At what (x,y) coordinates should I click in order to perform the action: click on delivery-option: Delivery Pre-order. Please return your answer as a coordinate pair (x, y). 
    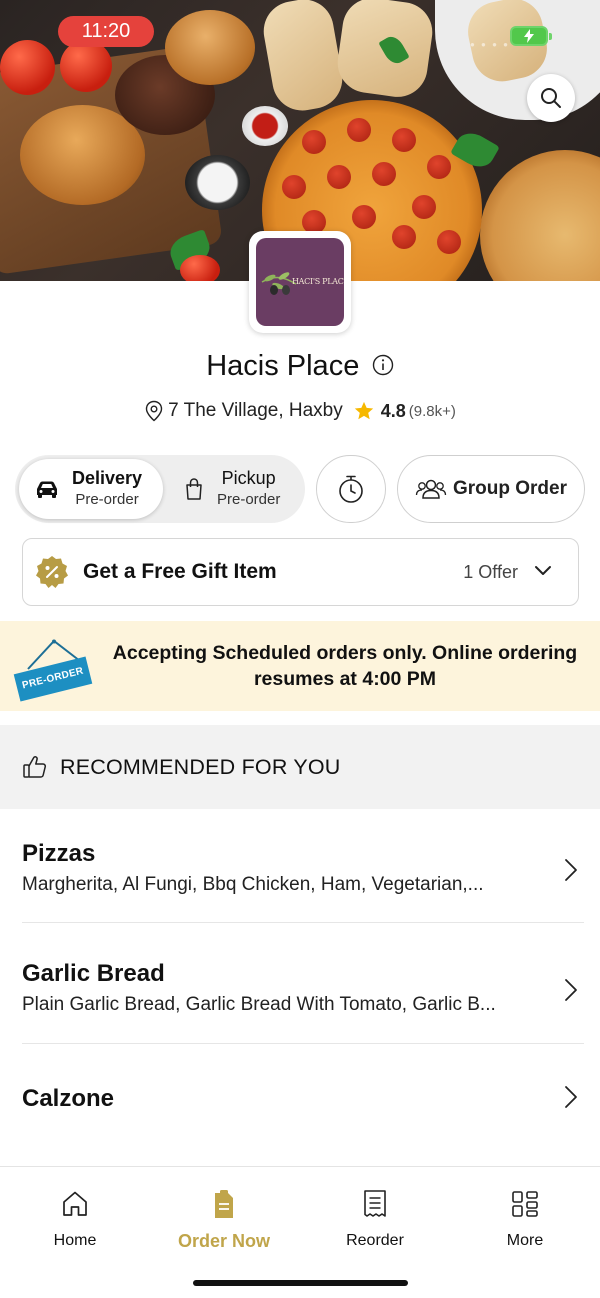
    Looking at the image, I should click on (91, 489).